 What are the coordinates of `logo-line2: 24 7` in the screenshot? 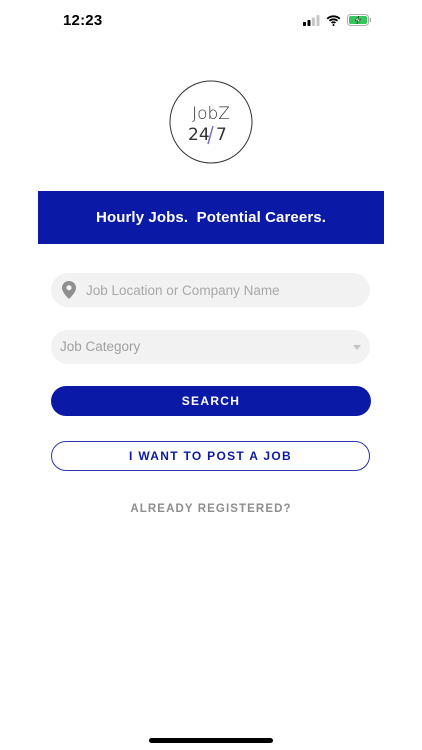 It's located at (207, 135).